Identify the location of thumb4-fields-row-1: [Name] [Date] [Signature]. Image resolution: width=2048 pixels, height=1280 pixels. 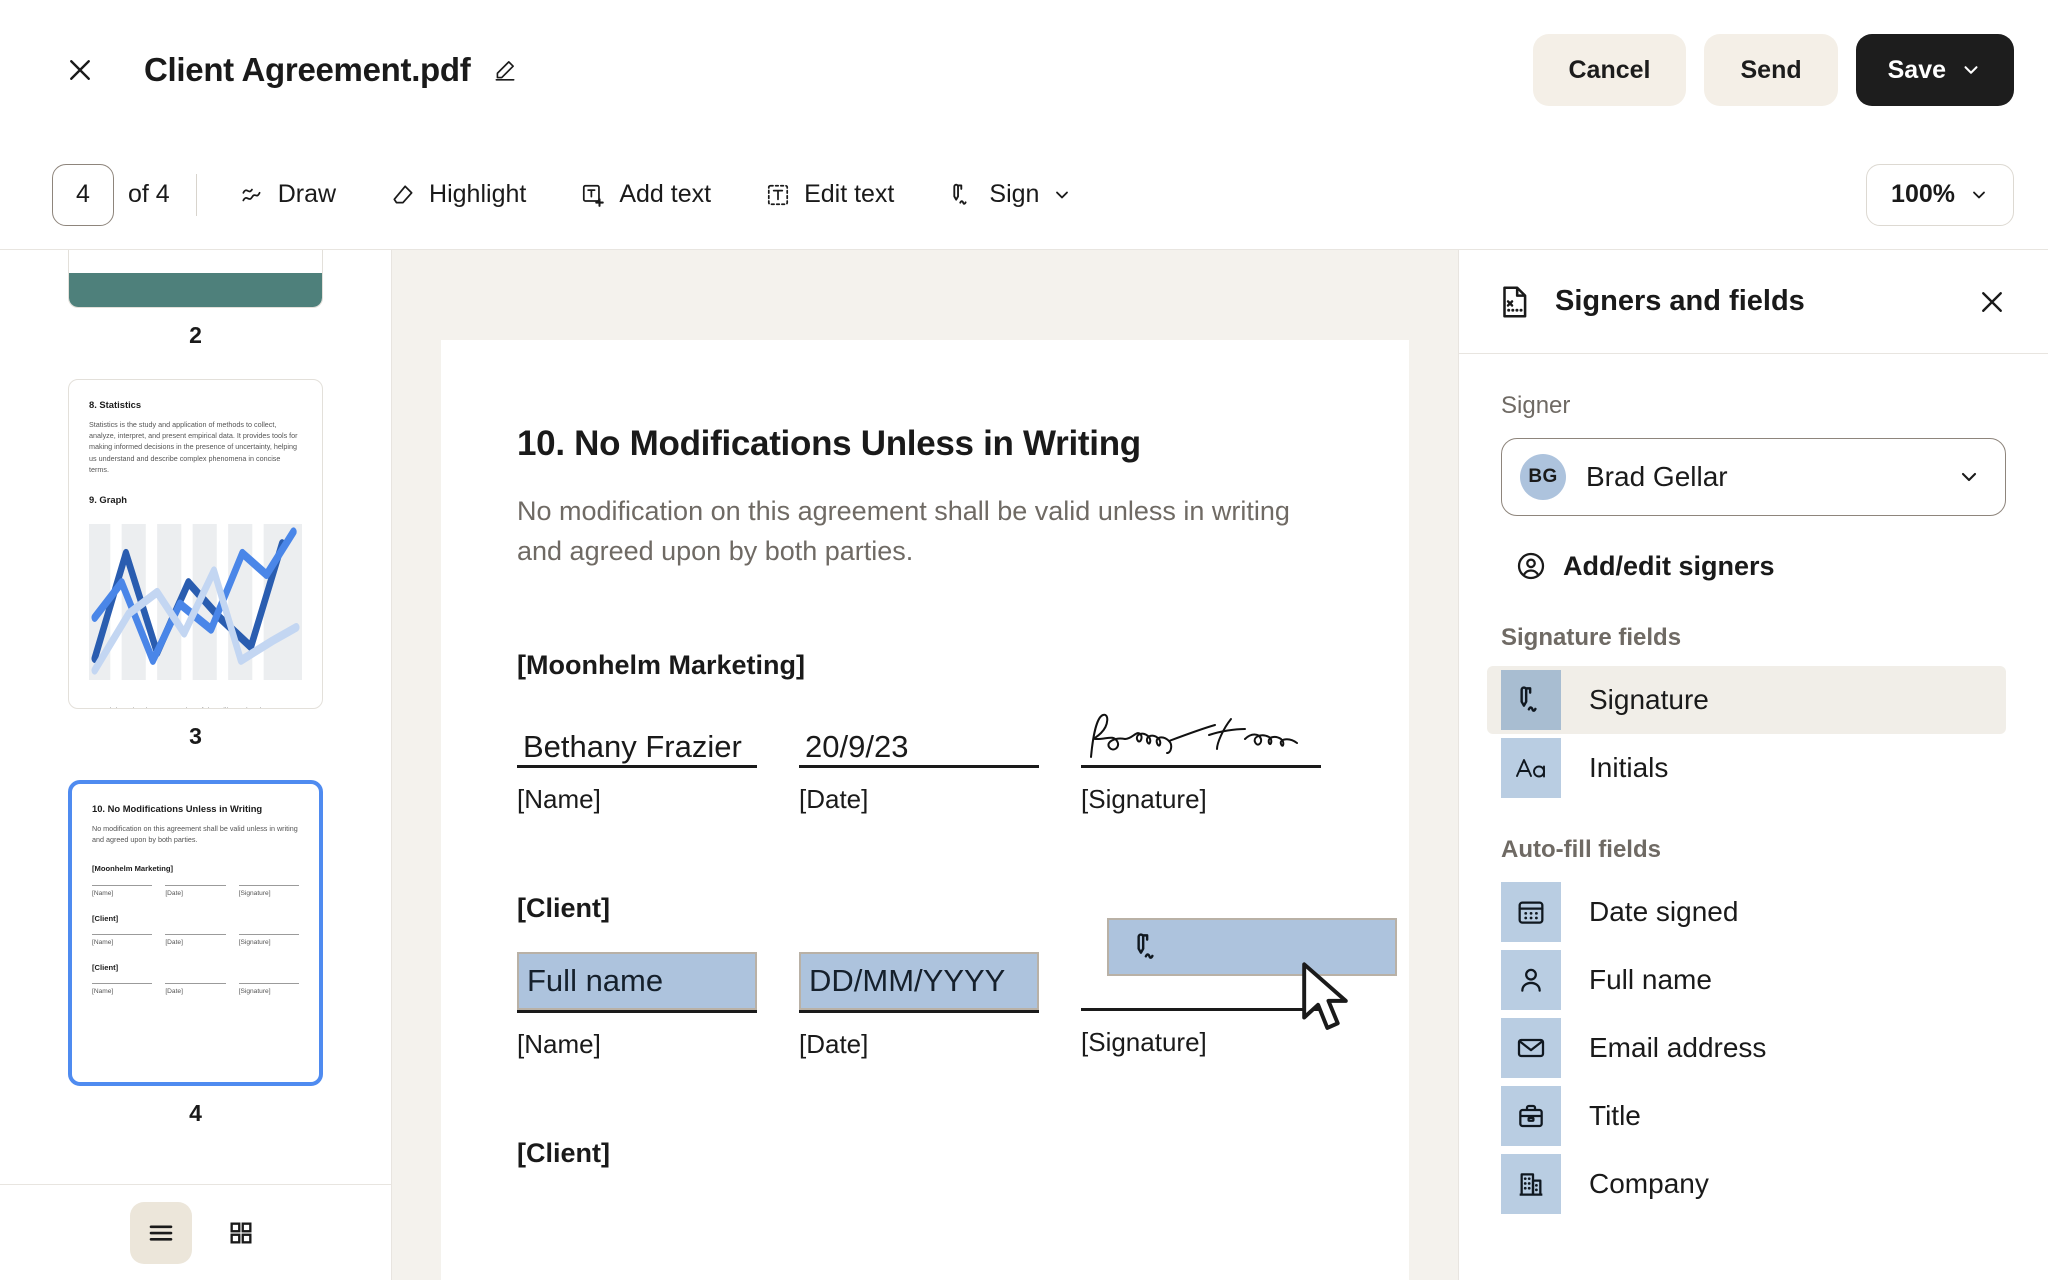
(195, 891).